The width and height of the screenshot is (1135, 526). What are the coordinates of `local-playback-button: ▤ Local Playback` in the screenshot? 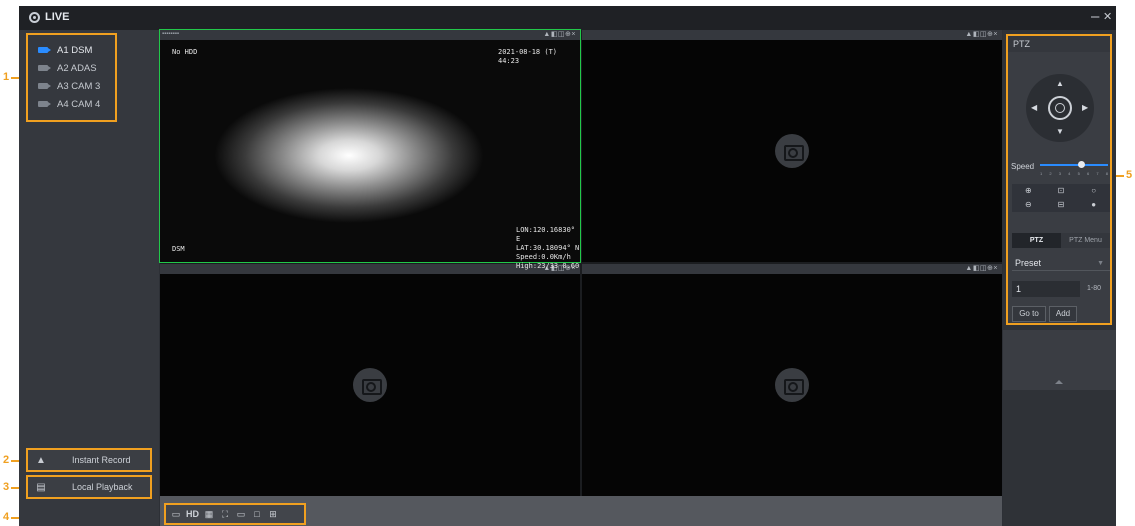 It's located at (89, 487).